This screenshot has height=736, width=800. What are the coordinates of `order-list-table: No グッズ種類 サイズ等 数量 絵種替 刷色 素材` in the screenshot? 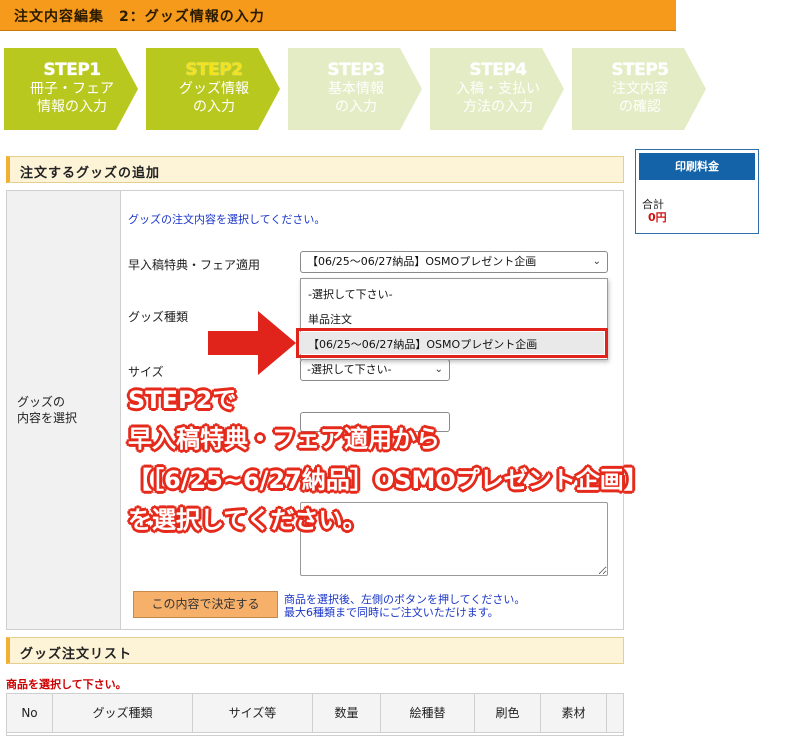 It's located at (315, 714).